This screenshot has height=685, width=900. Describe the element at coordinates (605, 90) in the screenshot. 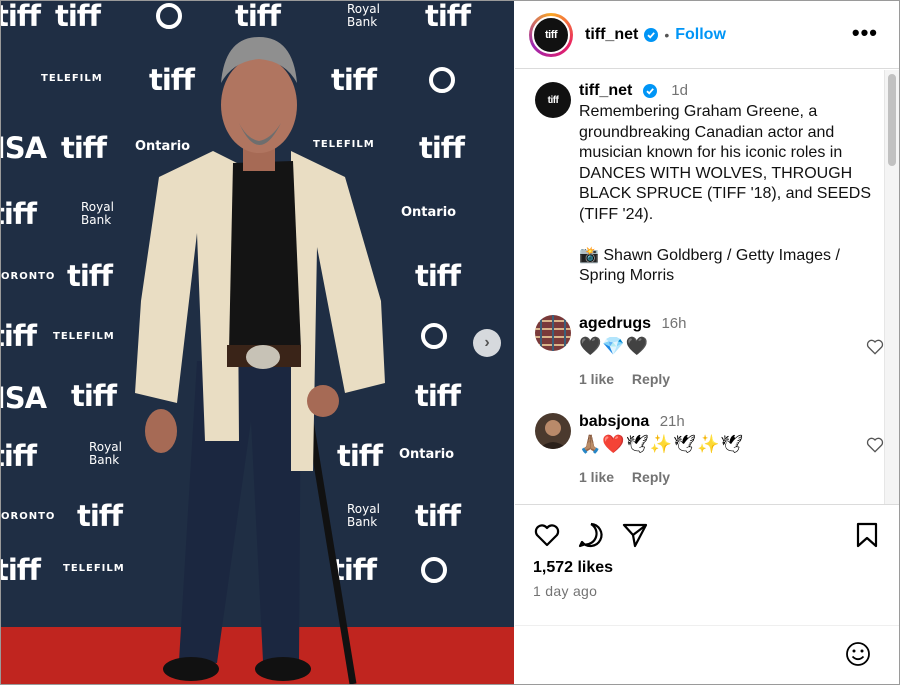

I see `caption-username: tiff_net` at that location.